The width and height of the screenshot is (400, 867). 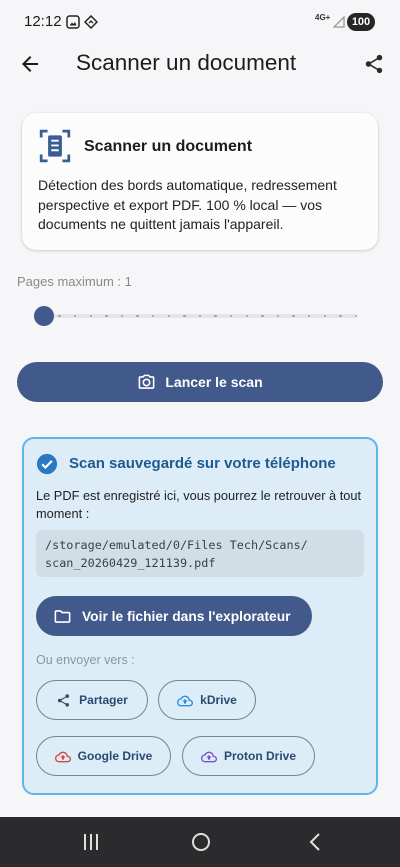 What do you see at coordinates (115, 756) in the screenshot?
I see `google-drive-target-label: Google Drive` at bounding box center [115, 756].